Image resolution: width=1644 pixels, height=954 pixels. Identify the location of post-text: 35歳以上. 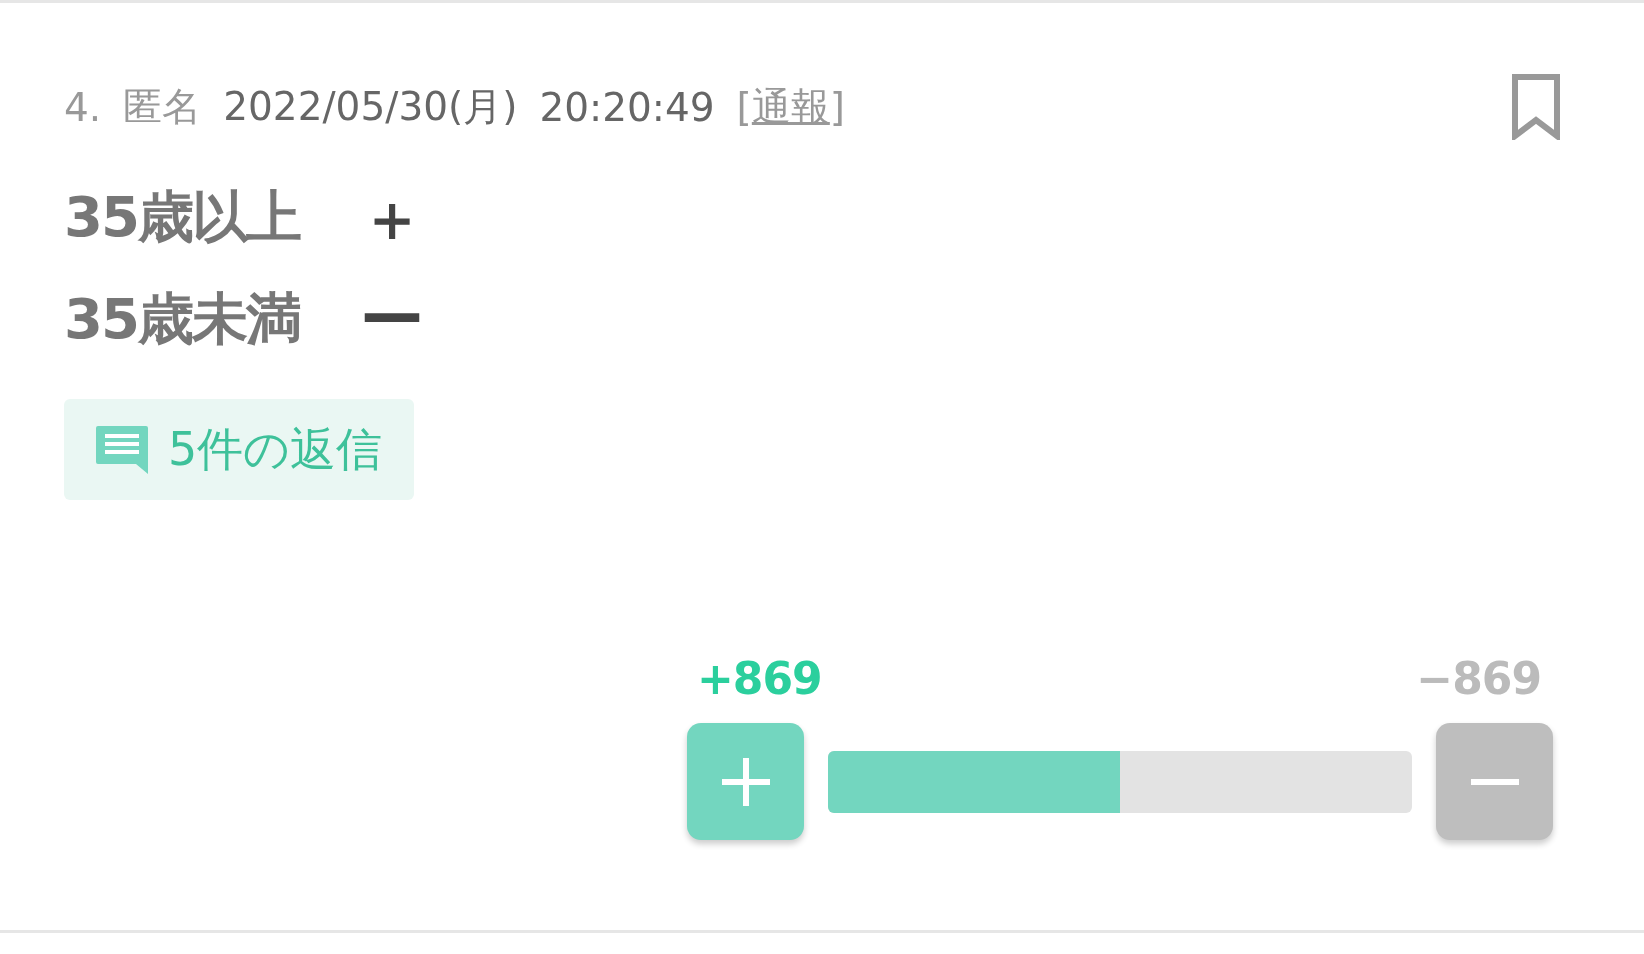
(182, 217).